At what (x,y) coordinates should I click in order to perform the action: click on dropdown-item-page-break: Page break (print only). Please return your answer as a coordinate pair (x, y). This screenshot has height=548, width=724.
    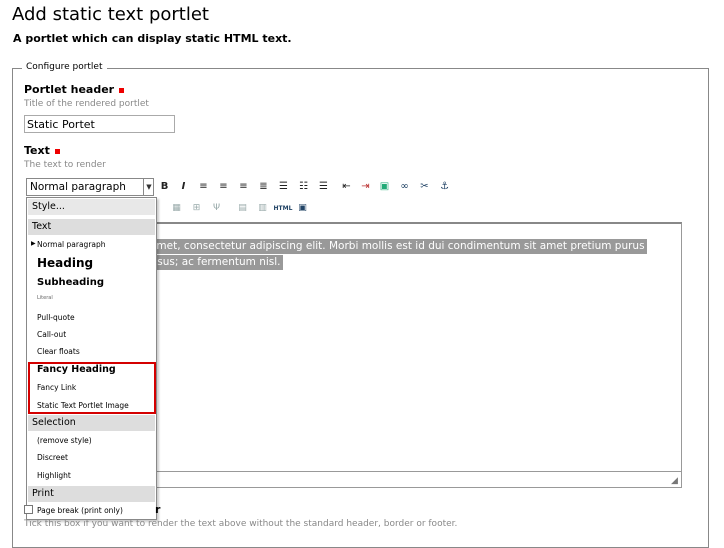
    Looking at the image, I should click on (80, 510).